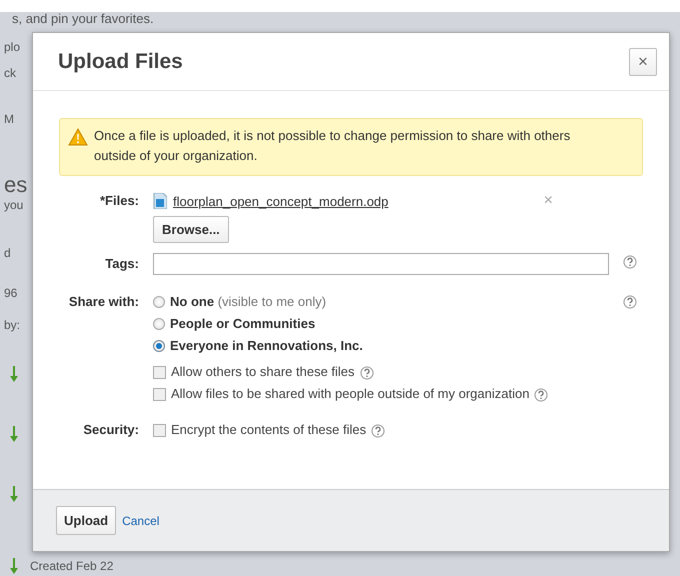 This screenshot has width=680, height=576. What do you see at coordinates (71, 566) in the screenshot?
I see `created-date: Created Feb 22` at bounding box center [71, 566].